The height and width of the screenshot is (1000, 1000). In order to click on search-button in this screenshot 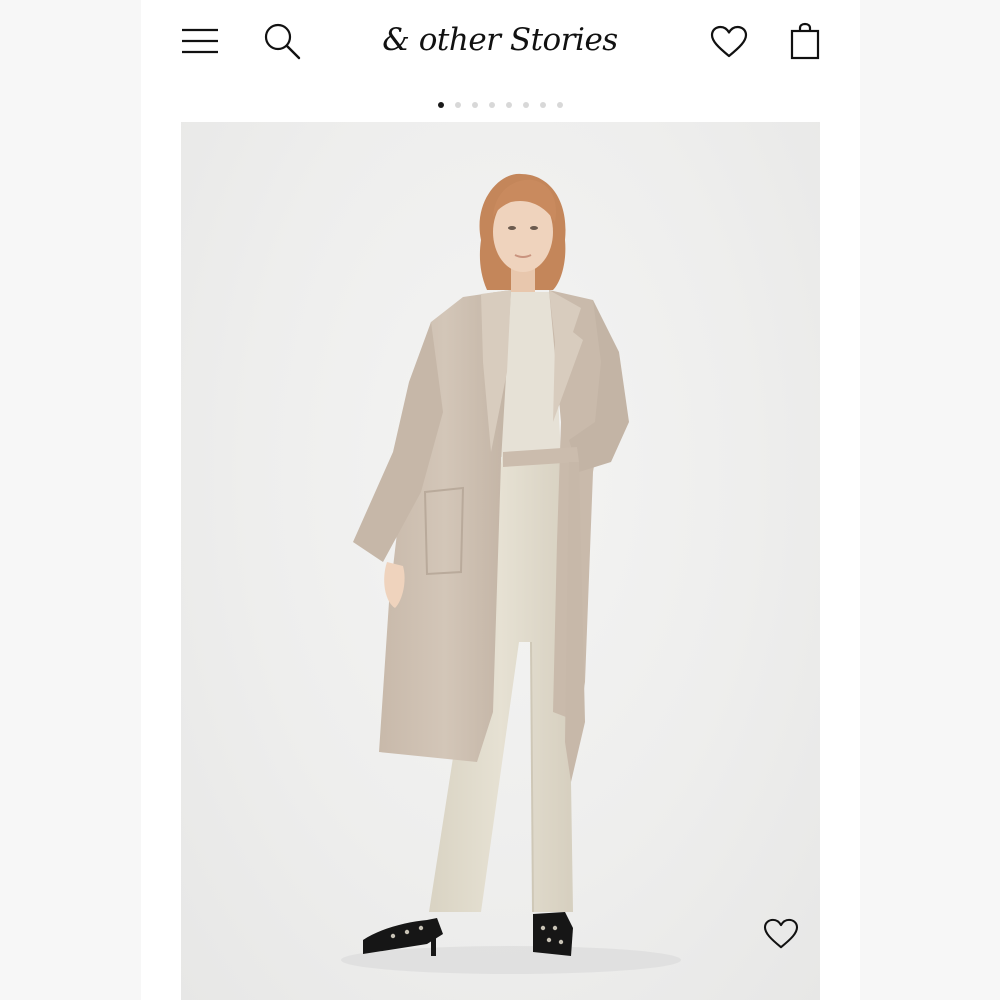, I will do `click(282, 41)`.